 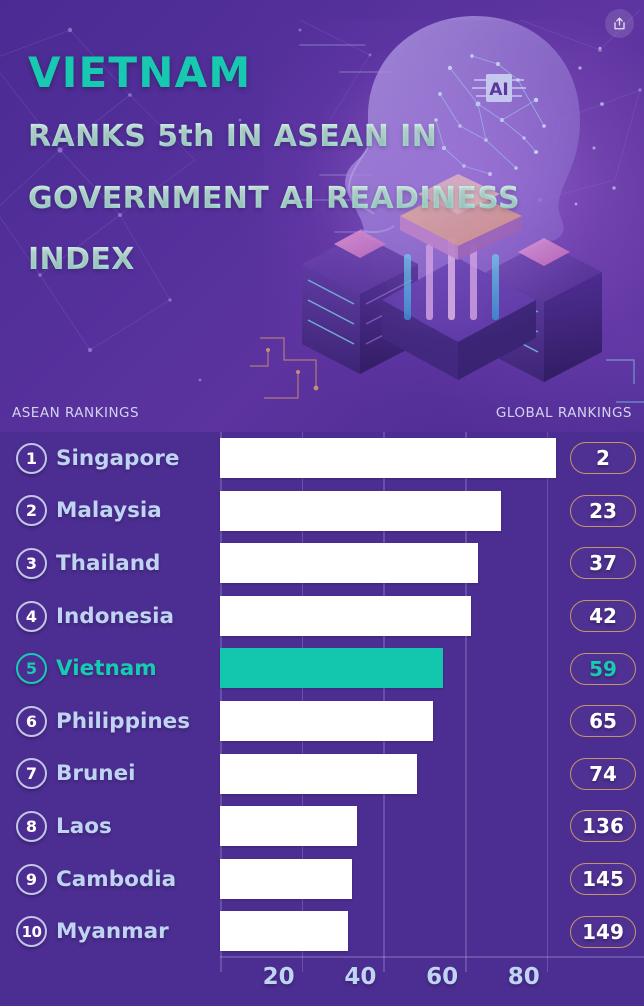 I want to click on asean-rank-badge: 5, so click(x=31, y=669).